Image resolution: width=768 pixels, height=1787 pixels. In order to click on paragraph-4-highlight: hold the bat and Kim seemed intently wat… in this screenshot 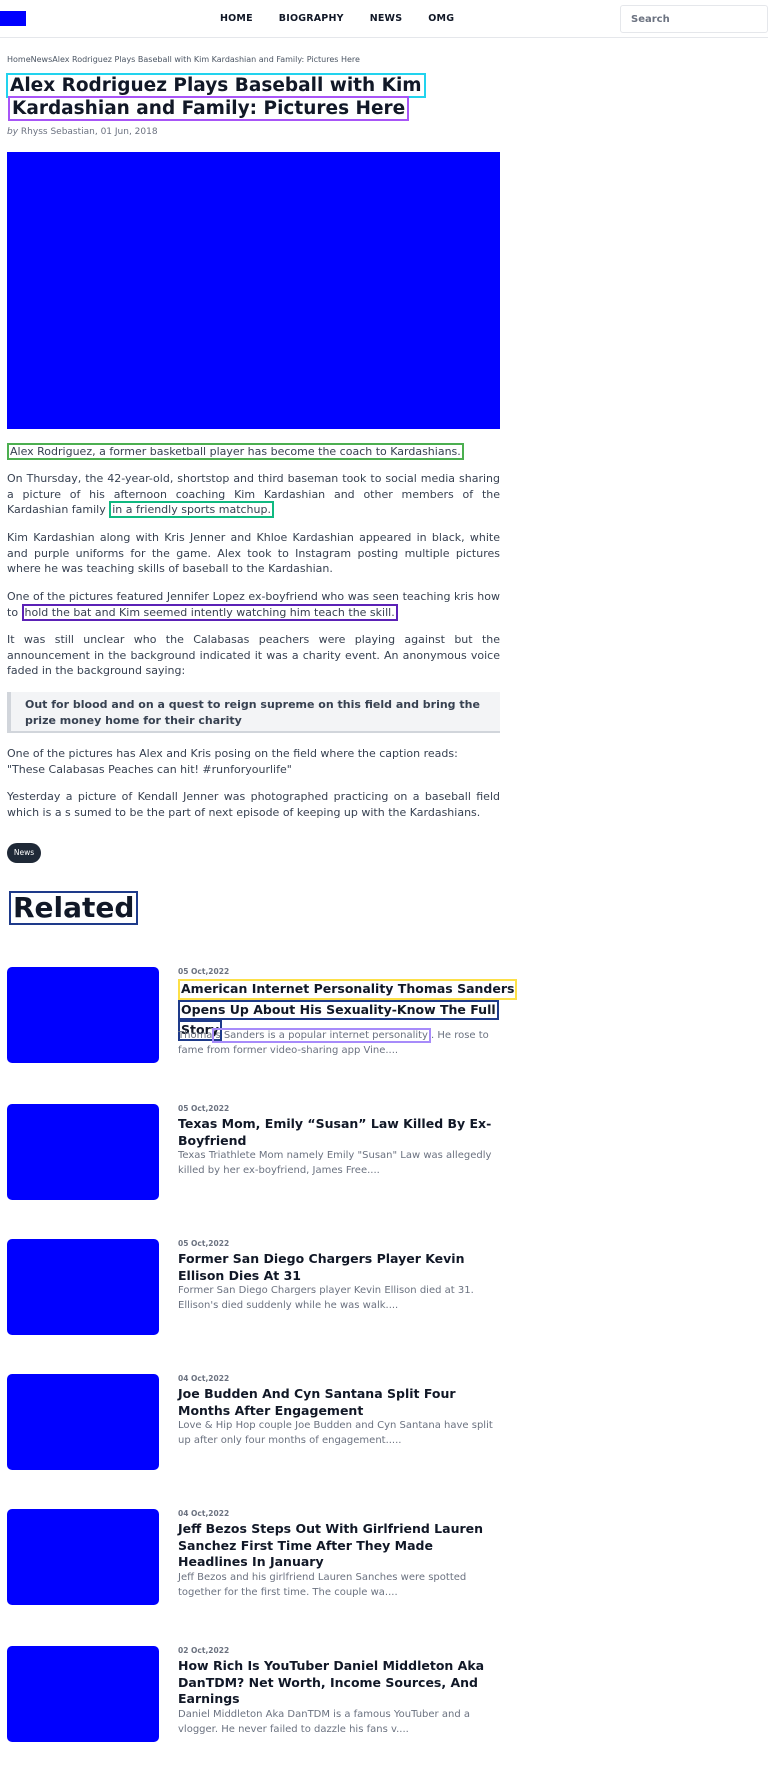, I will do `click(209, 612)`.